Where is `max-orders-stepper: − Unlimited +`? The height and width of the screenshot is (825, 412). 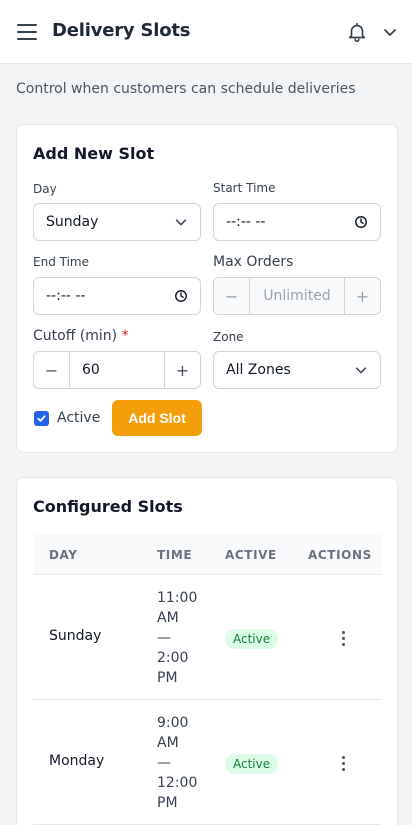 max-orders-stepper: − Unlimited + is located at coordinates (297, 296).